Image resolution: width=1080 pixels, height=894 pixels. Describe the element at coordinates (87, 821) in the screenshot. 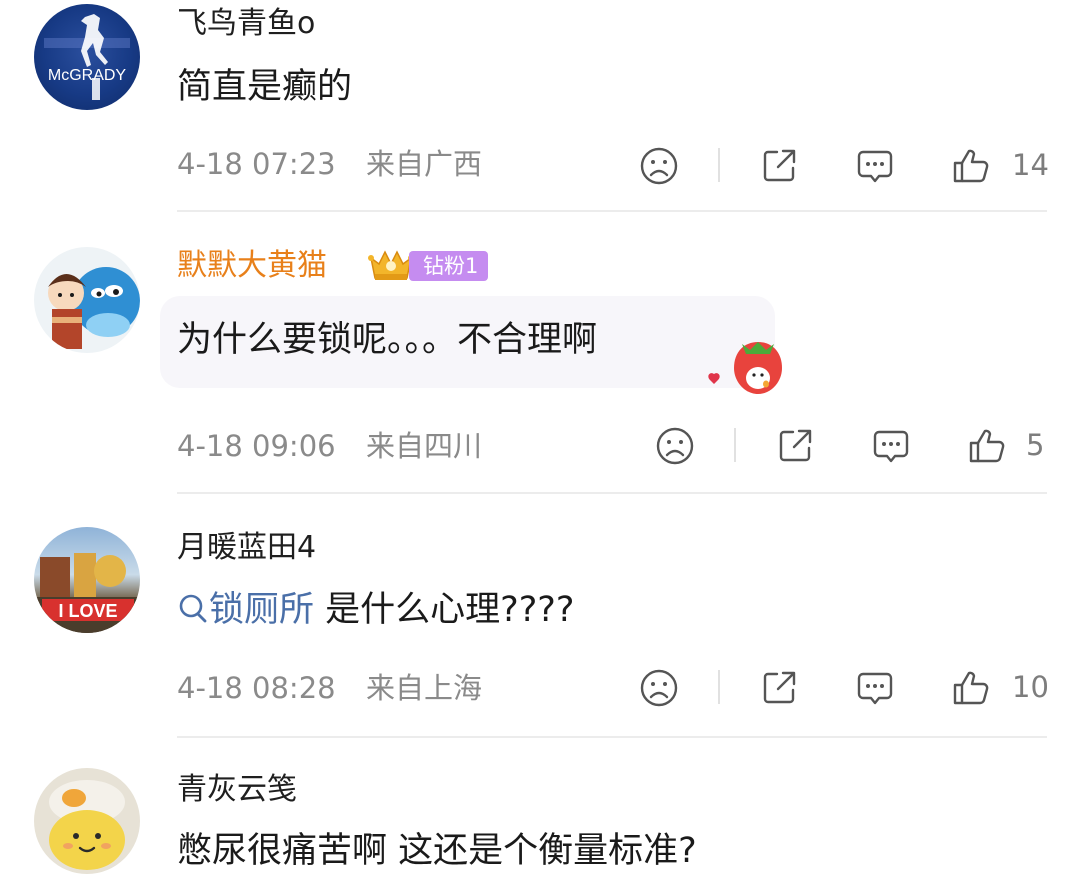

I see `avatar` at that location.